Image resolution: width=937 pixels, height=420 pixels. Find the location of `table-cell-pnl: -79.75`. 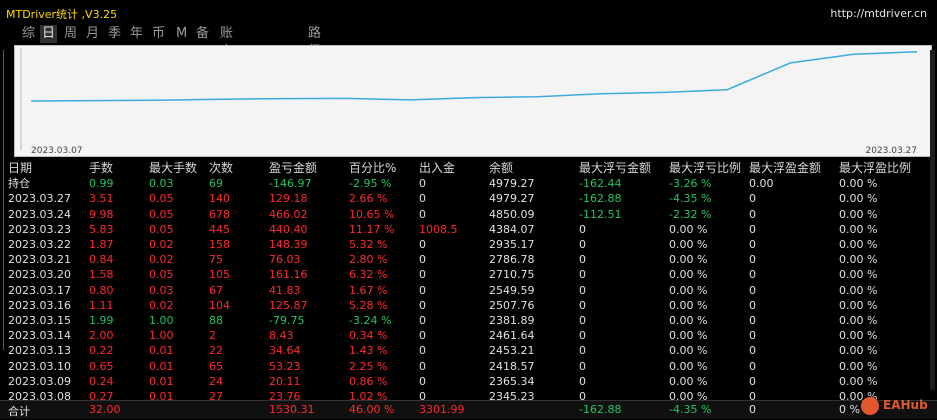

table-cell-pnl: -79.75 is located at coordinates (287, 320).